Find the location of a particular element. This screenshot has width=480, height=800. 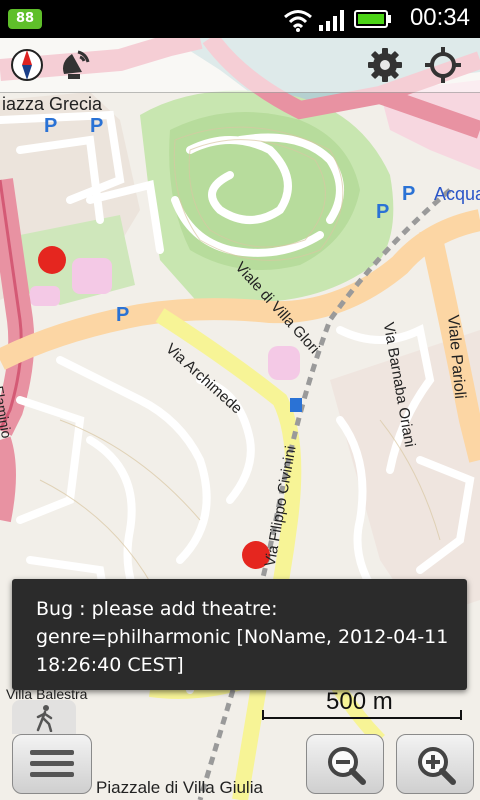

signal-icon is located at coordinates (331, 20).